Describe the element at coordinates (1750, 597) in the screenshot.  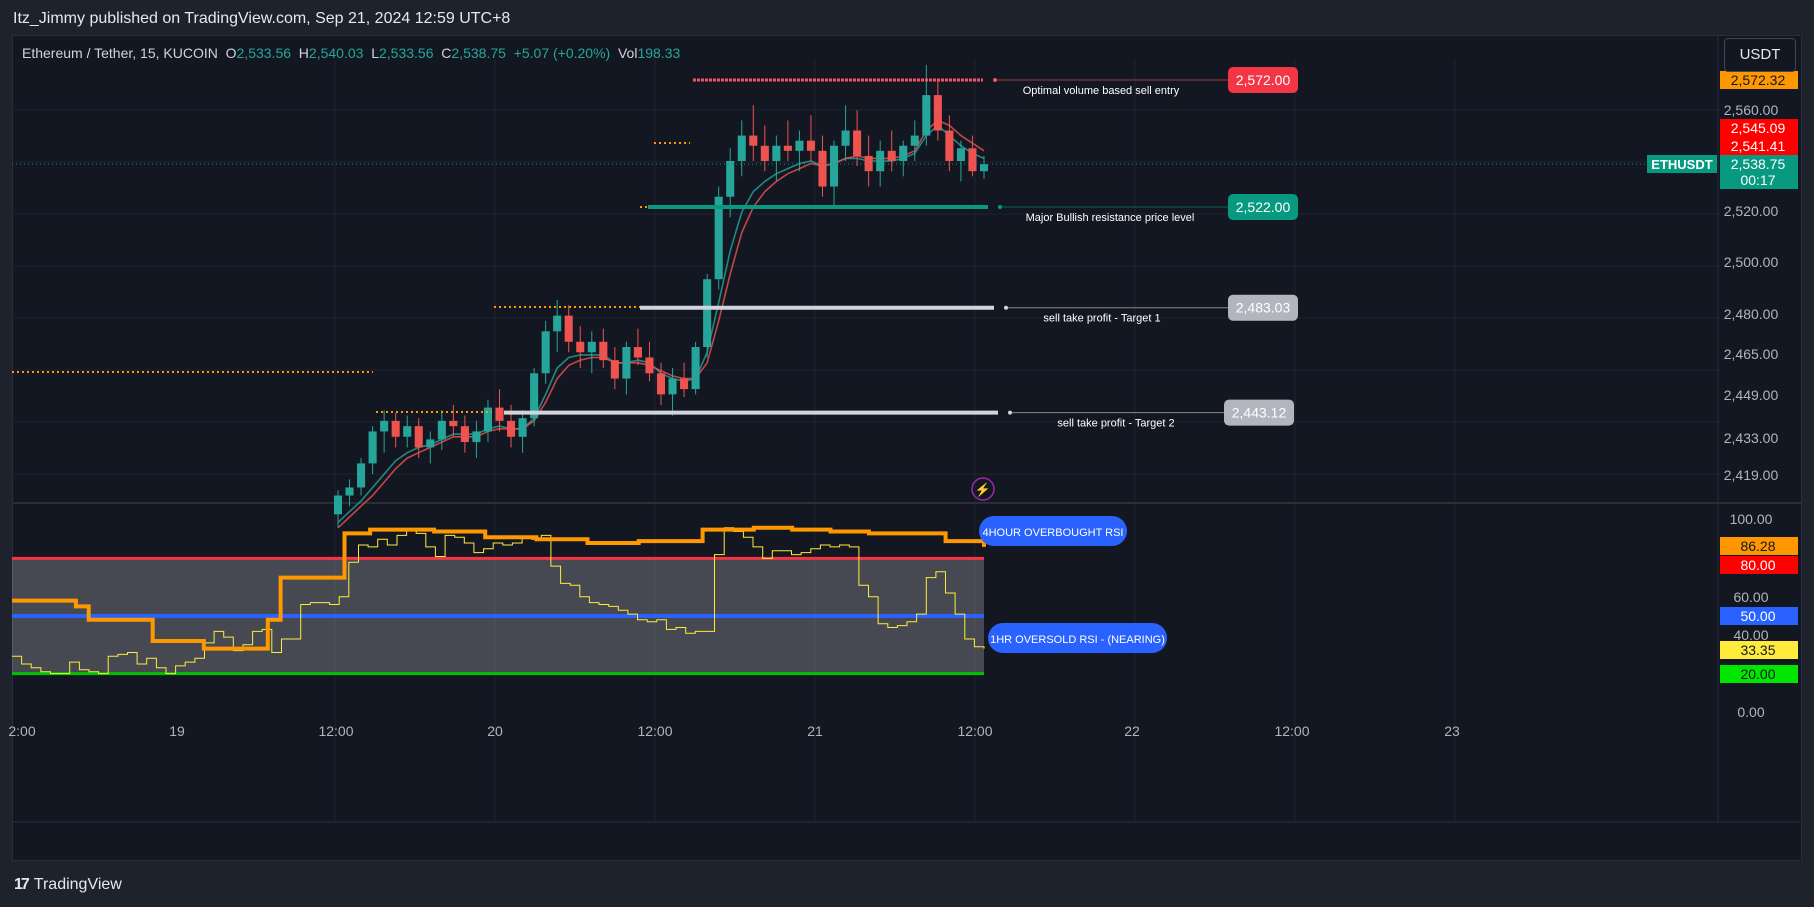
I see `rsi-axis-tick: 60.00` at that location.